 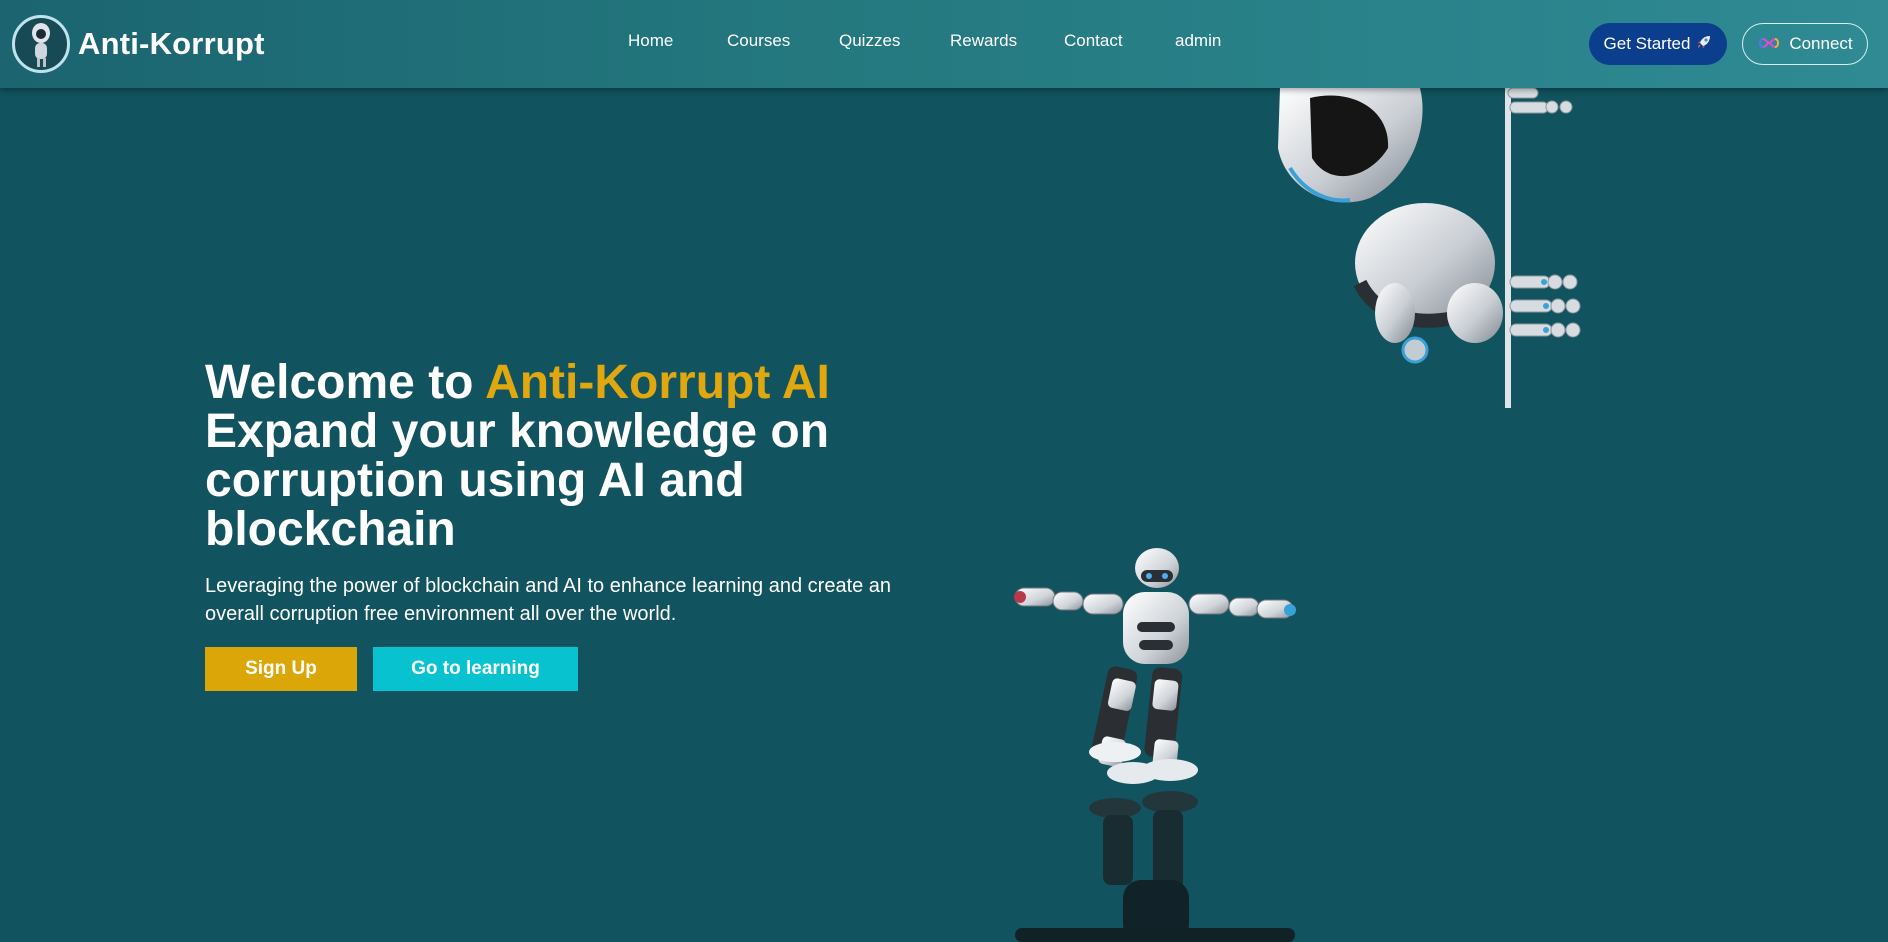 I want to click on dancing-robot-illustration, so click(x=1155, y=741).